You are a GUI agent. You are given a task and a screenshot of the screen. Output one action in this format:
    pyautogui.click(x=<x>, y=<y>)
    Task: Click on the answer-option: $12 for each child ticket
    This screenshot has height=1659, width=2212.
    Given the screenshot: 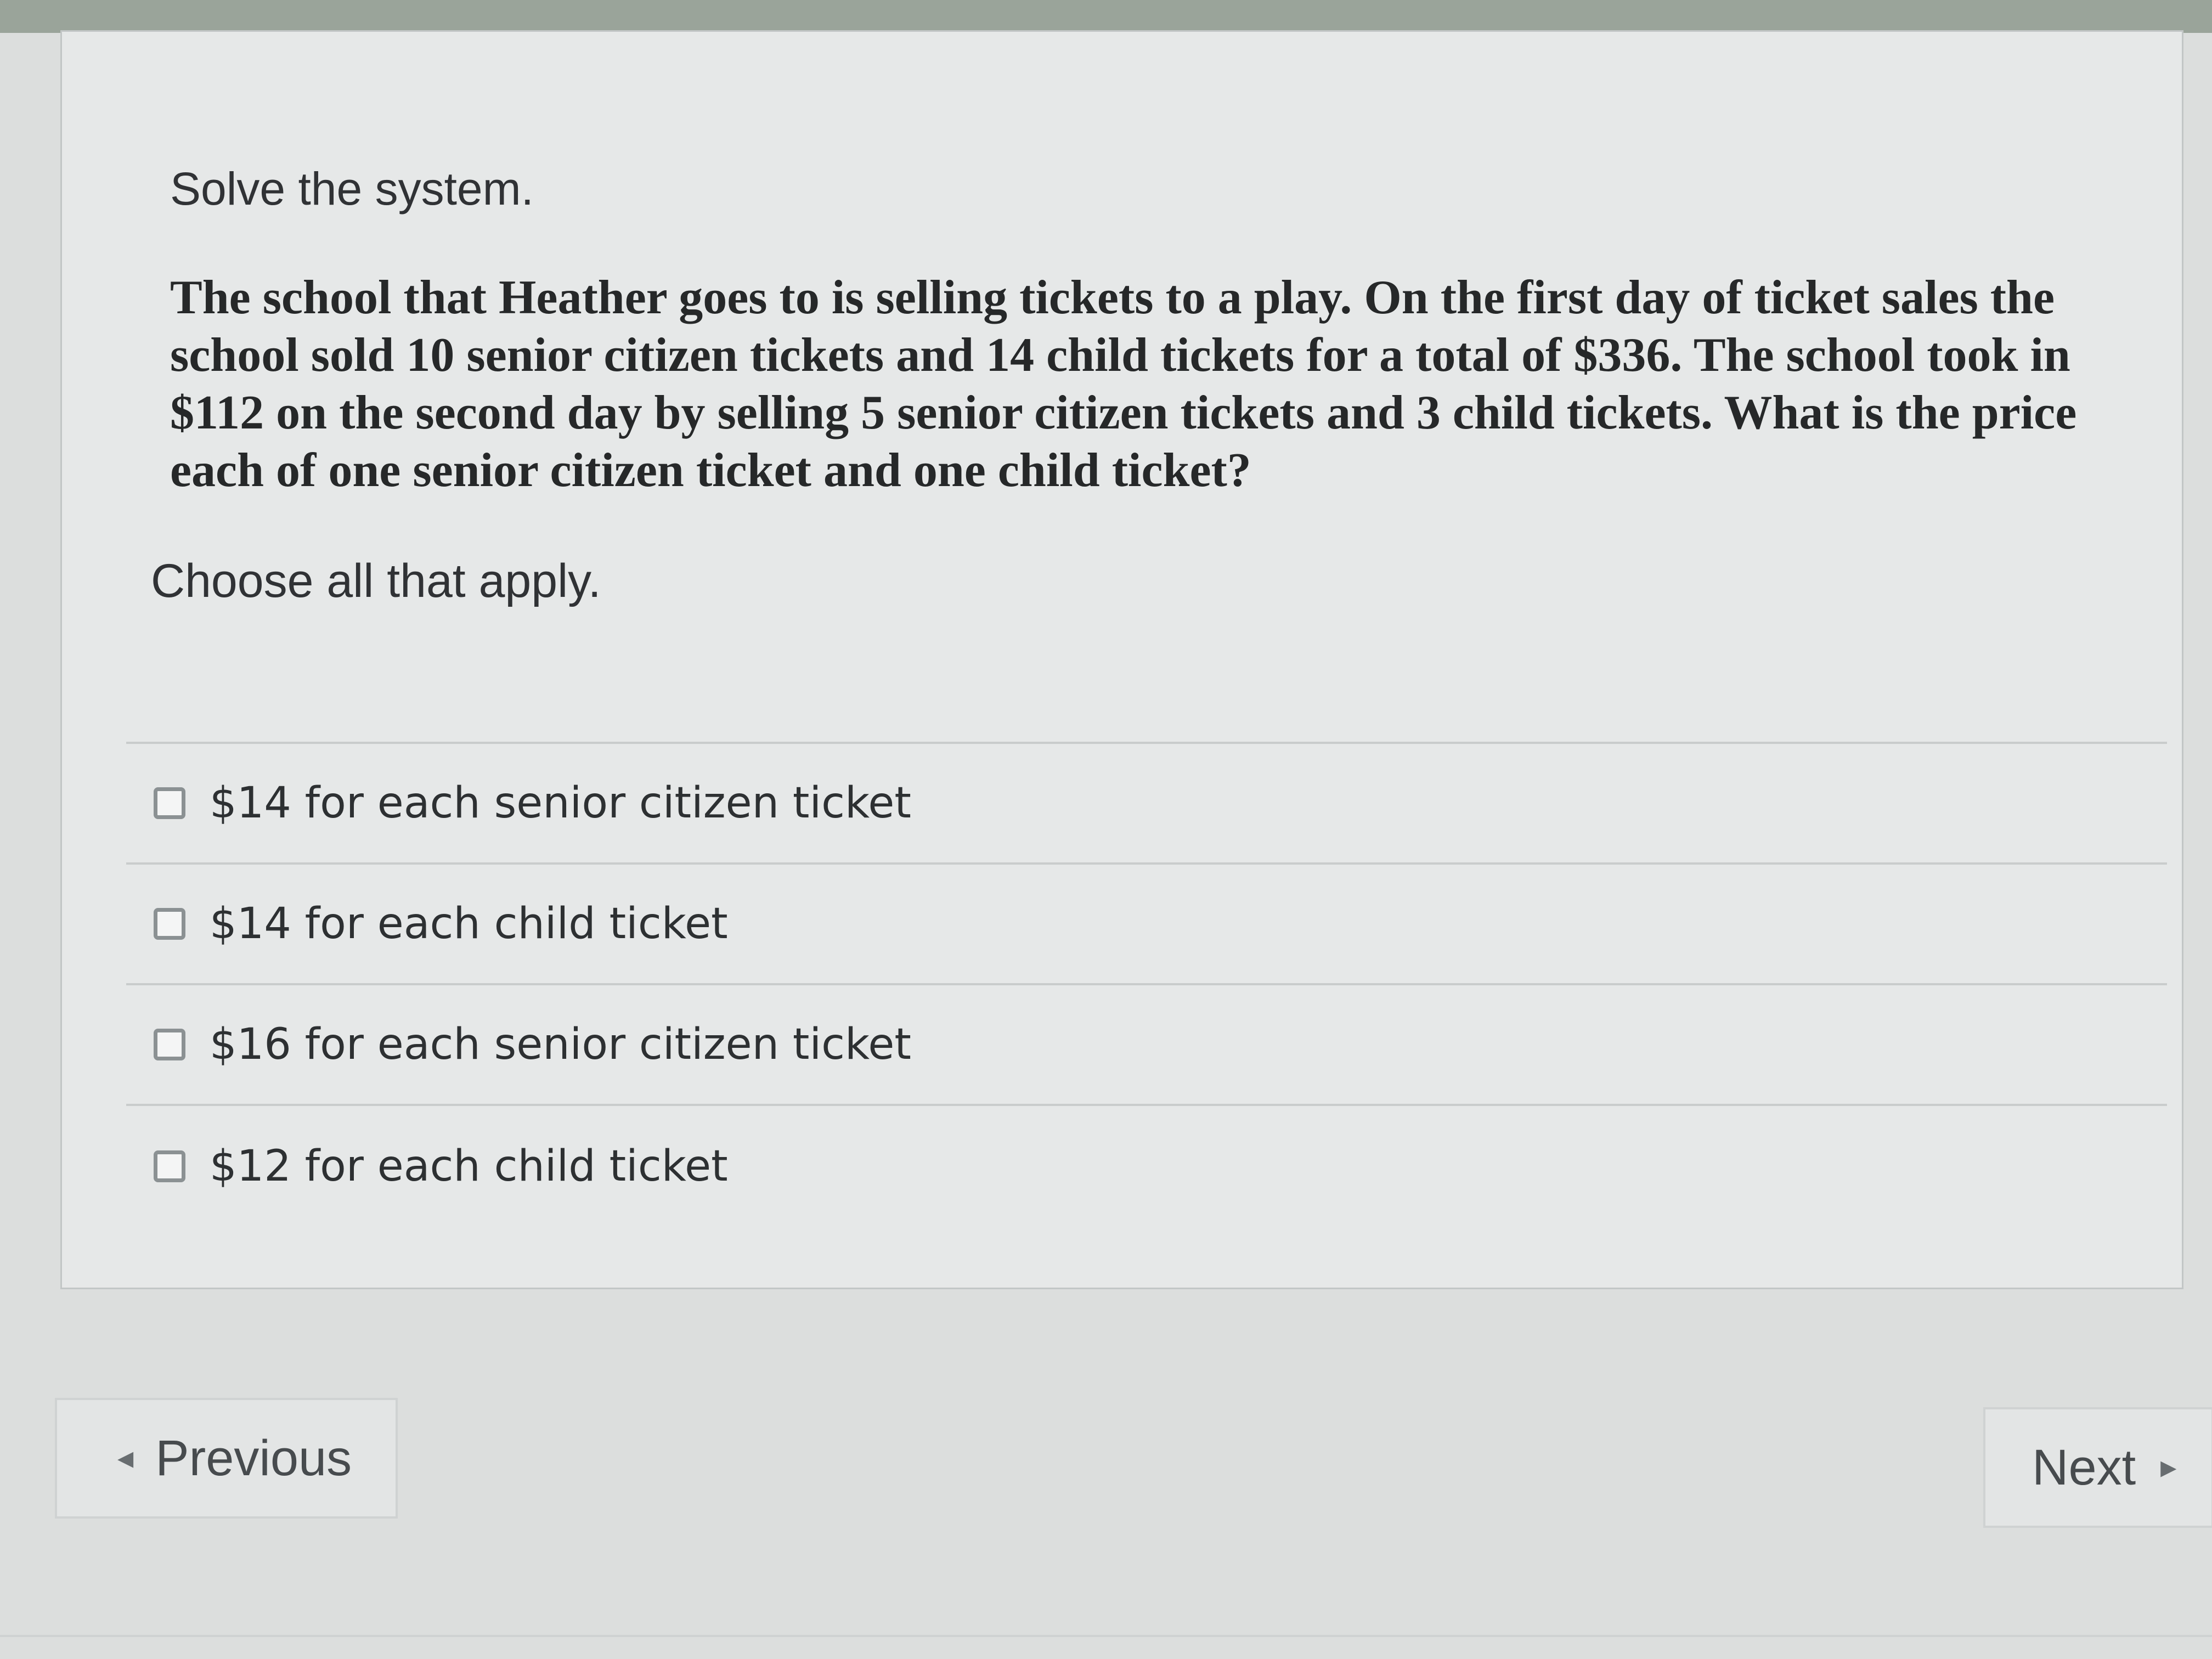 What is the action you would take?
    pyautogui.click(x=1146, y=1166)
    